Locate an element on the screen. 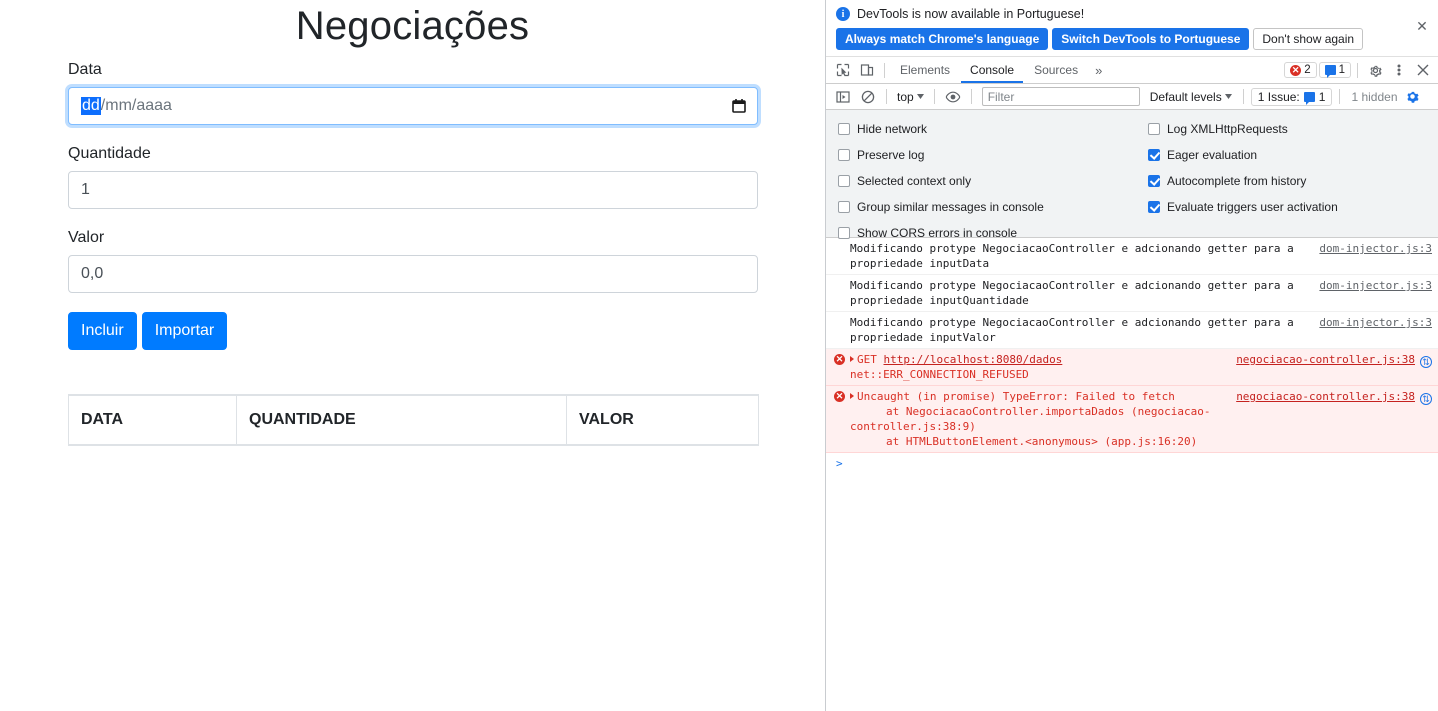 Image resolution: width=1438 pixels, height=711 pixels. device-toolbar-icon is located at coordinates (867, 70).